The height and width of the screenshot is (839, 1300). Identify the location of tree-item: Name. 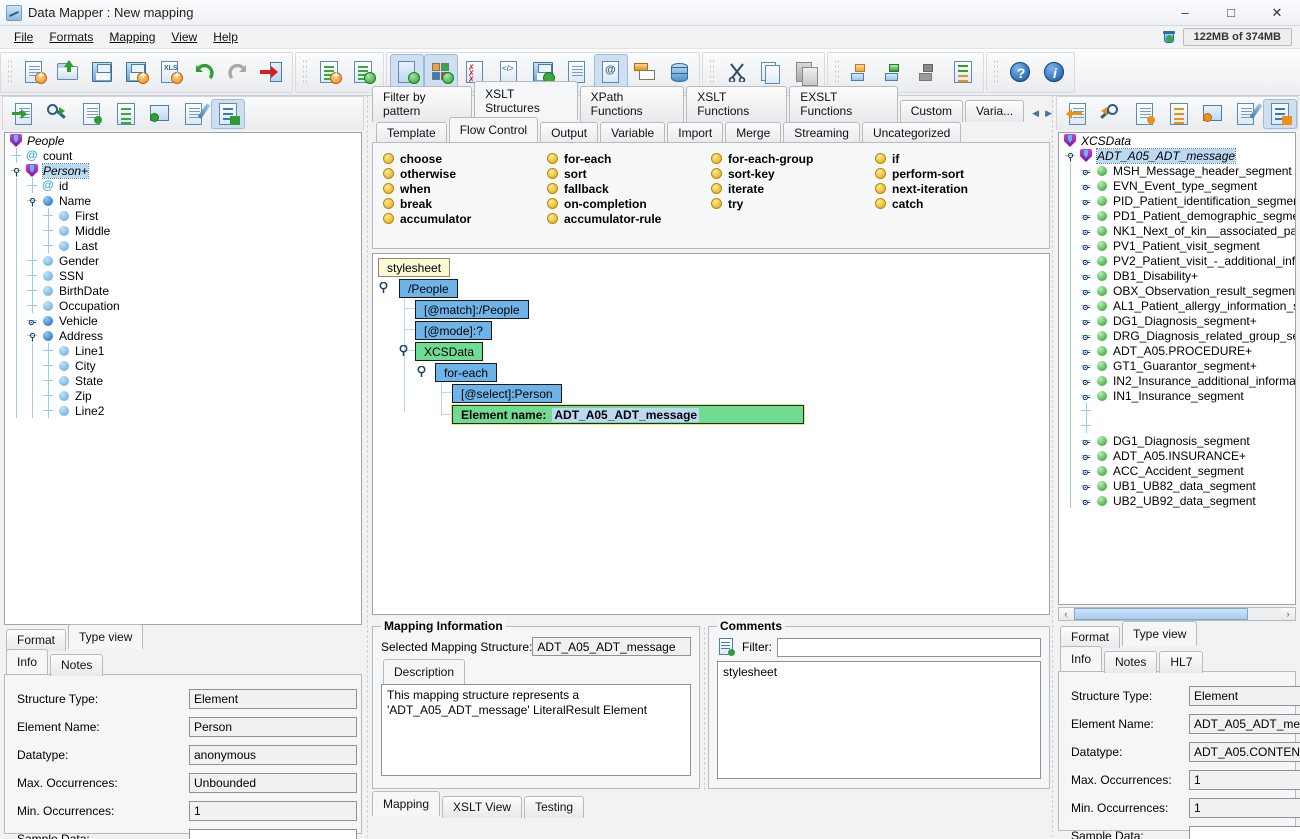
(183, 200).